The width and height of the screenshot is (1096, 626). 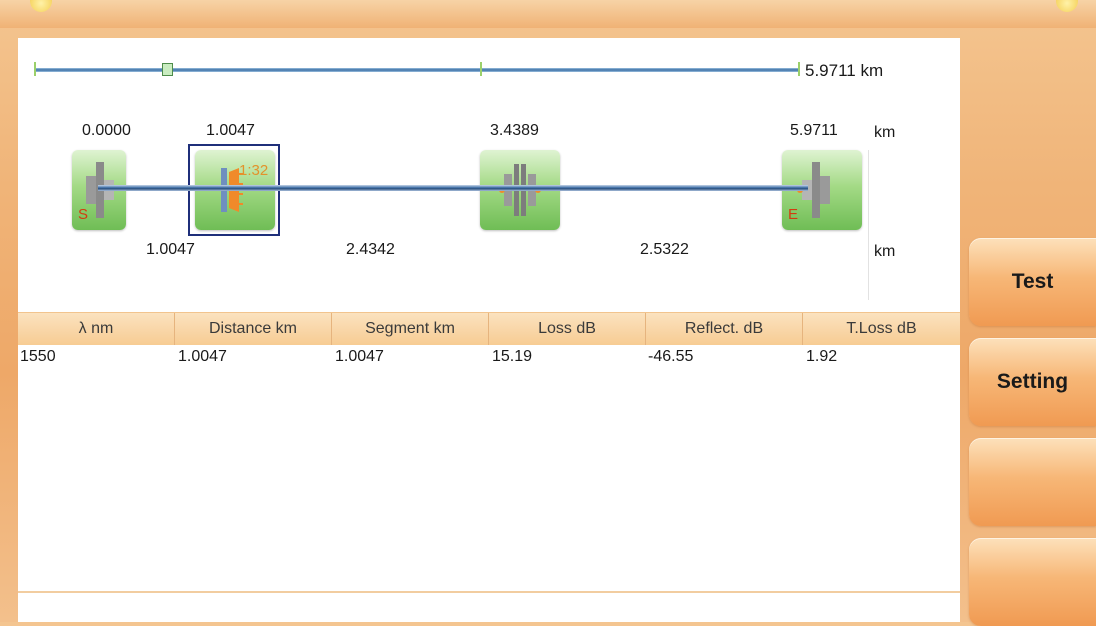 I want to click on segment-label: 1.0047, so click(x=170, y=249).